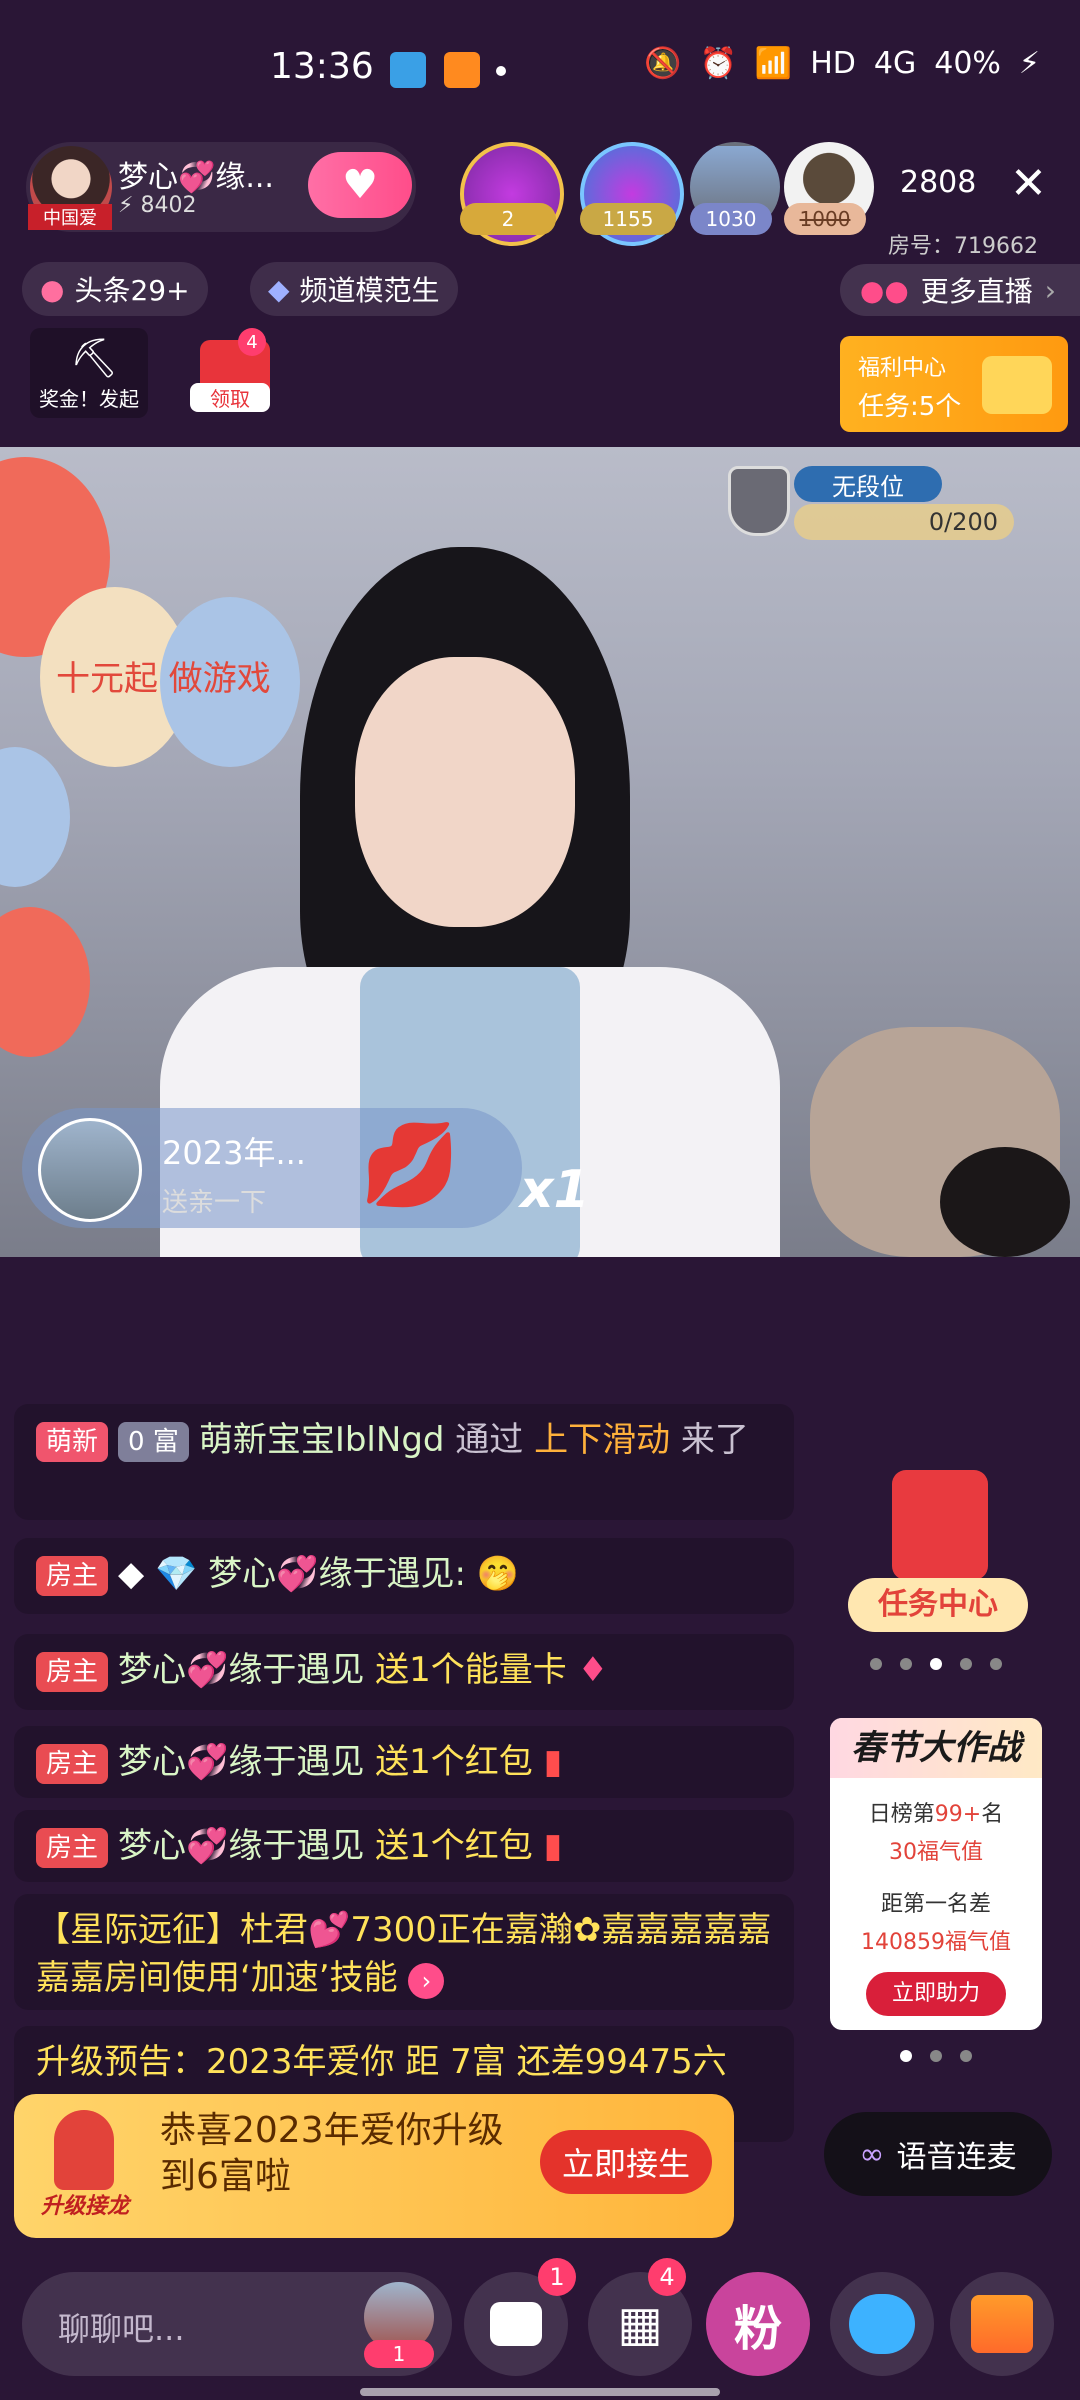 Image resolution: width=1080 pixels, height=2400 pixels. What do you see at coordinates (404, 1462) in the screenshot?
I see `chat-message: 萌新 0 富萌新宝宝IblNgd 通过 上下滑动 来了` at bounding box center [404, 1462].